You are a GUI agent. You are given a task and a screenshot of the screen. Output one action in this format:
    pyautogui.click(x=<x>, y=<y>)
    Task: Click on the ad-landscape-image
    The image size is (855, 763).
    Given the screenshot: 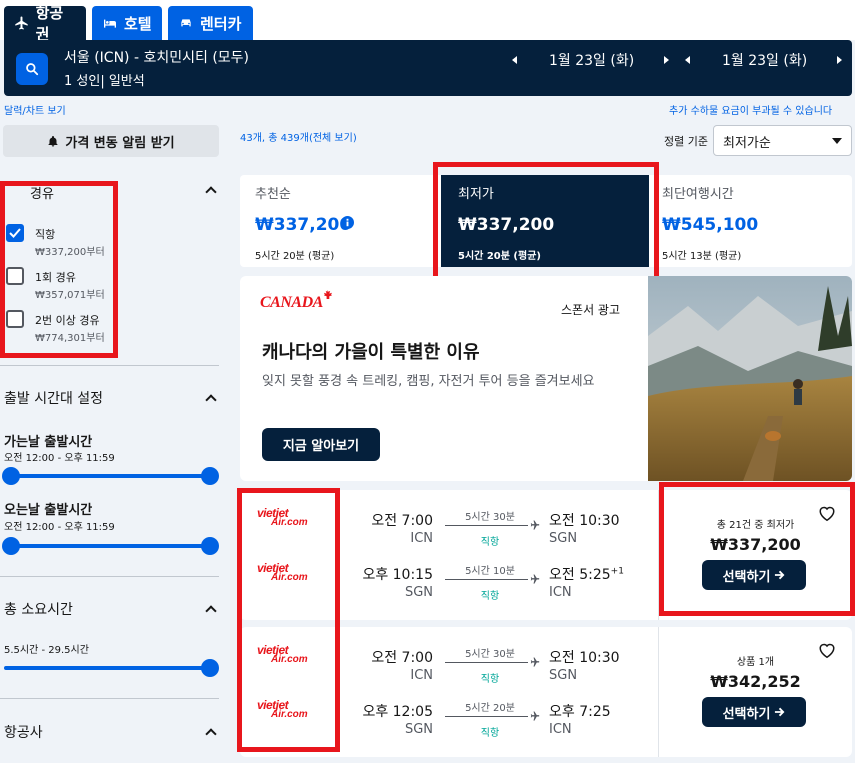 What is the action you would take?
    pyautogui.click(x=750, y=378)
    